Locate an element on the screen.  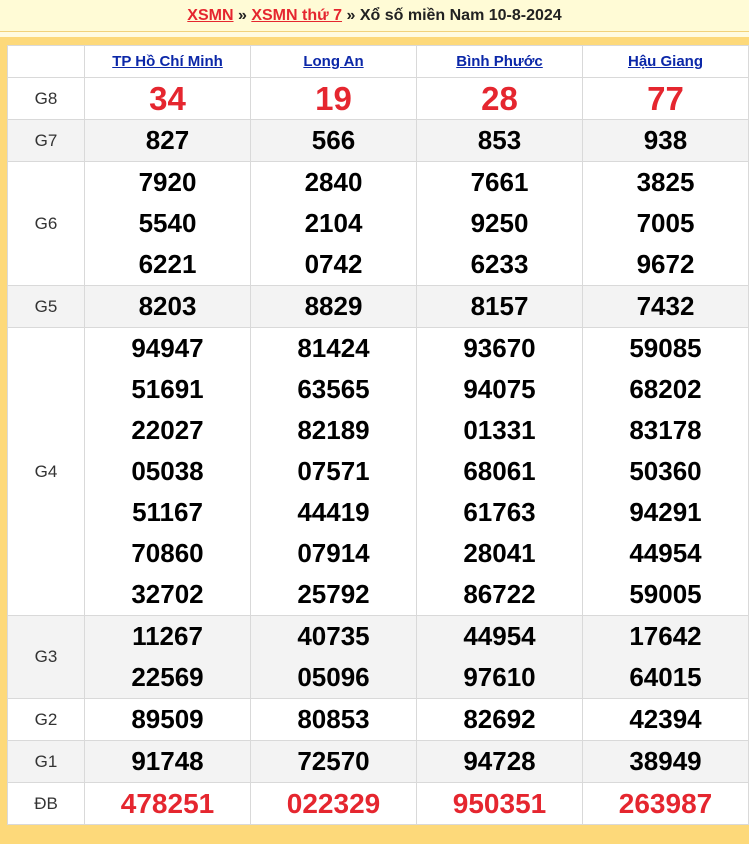
prize-label: G2 is located at coordinates (46, 719).